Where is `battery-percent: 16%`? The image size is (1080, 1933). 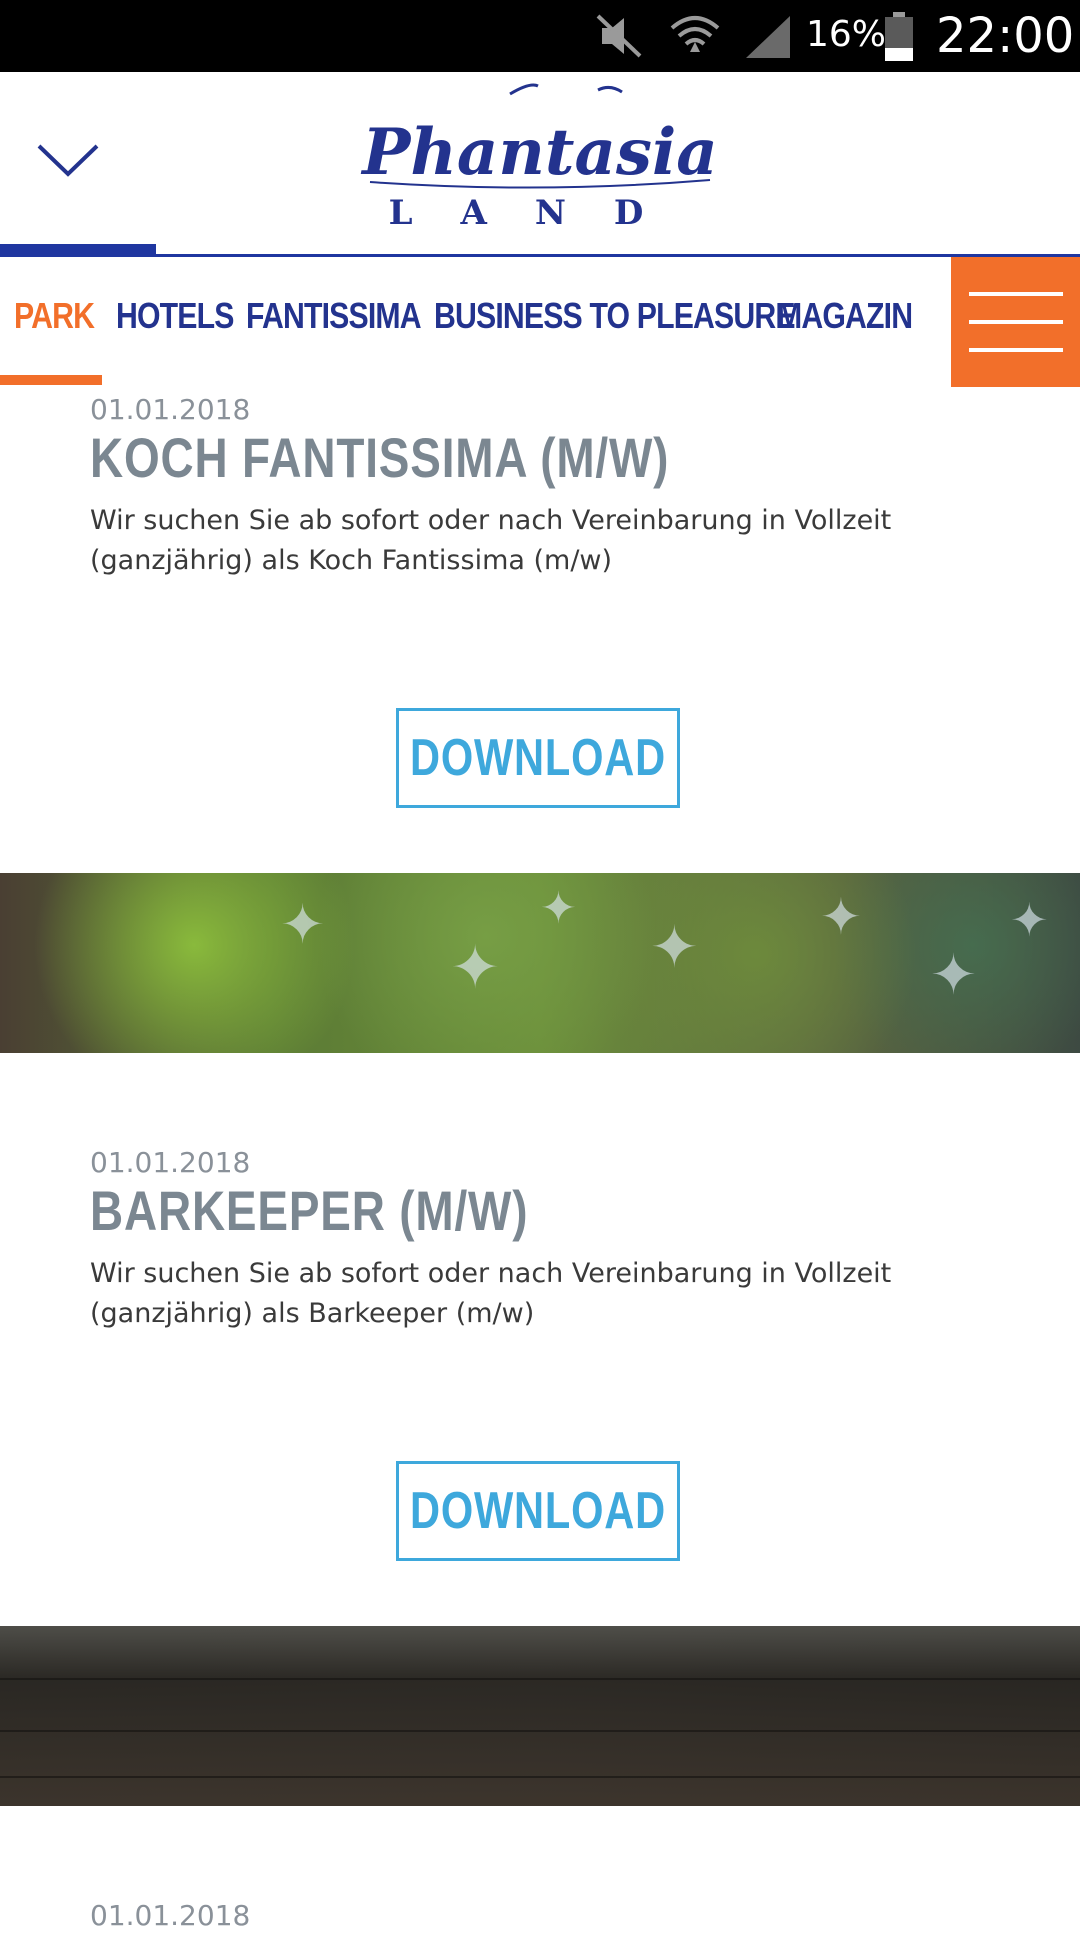
battery-percent: 16% is located at coordinates (846, 34).